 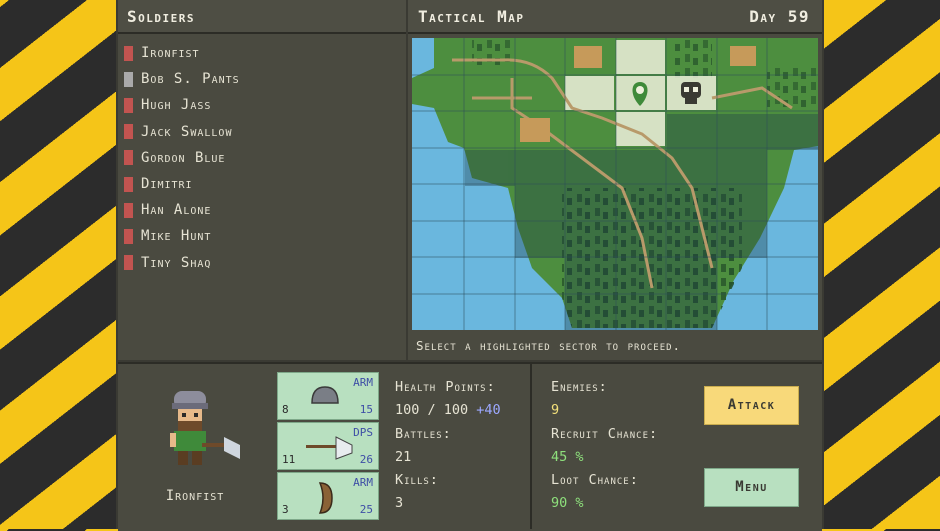 I want to click on soldier-list-item: Gordon Blue, so click(x=174, y=158).